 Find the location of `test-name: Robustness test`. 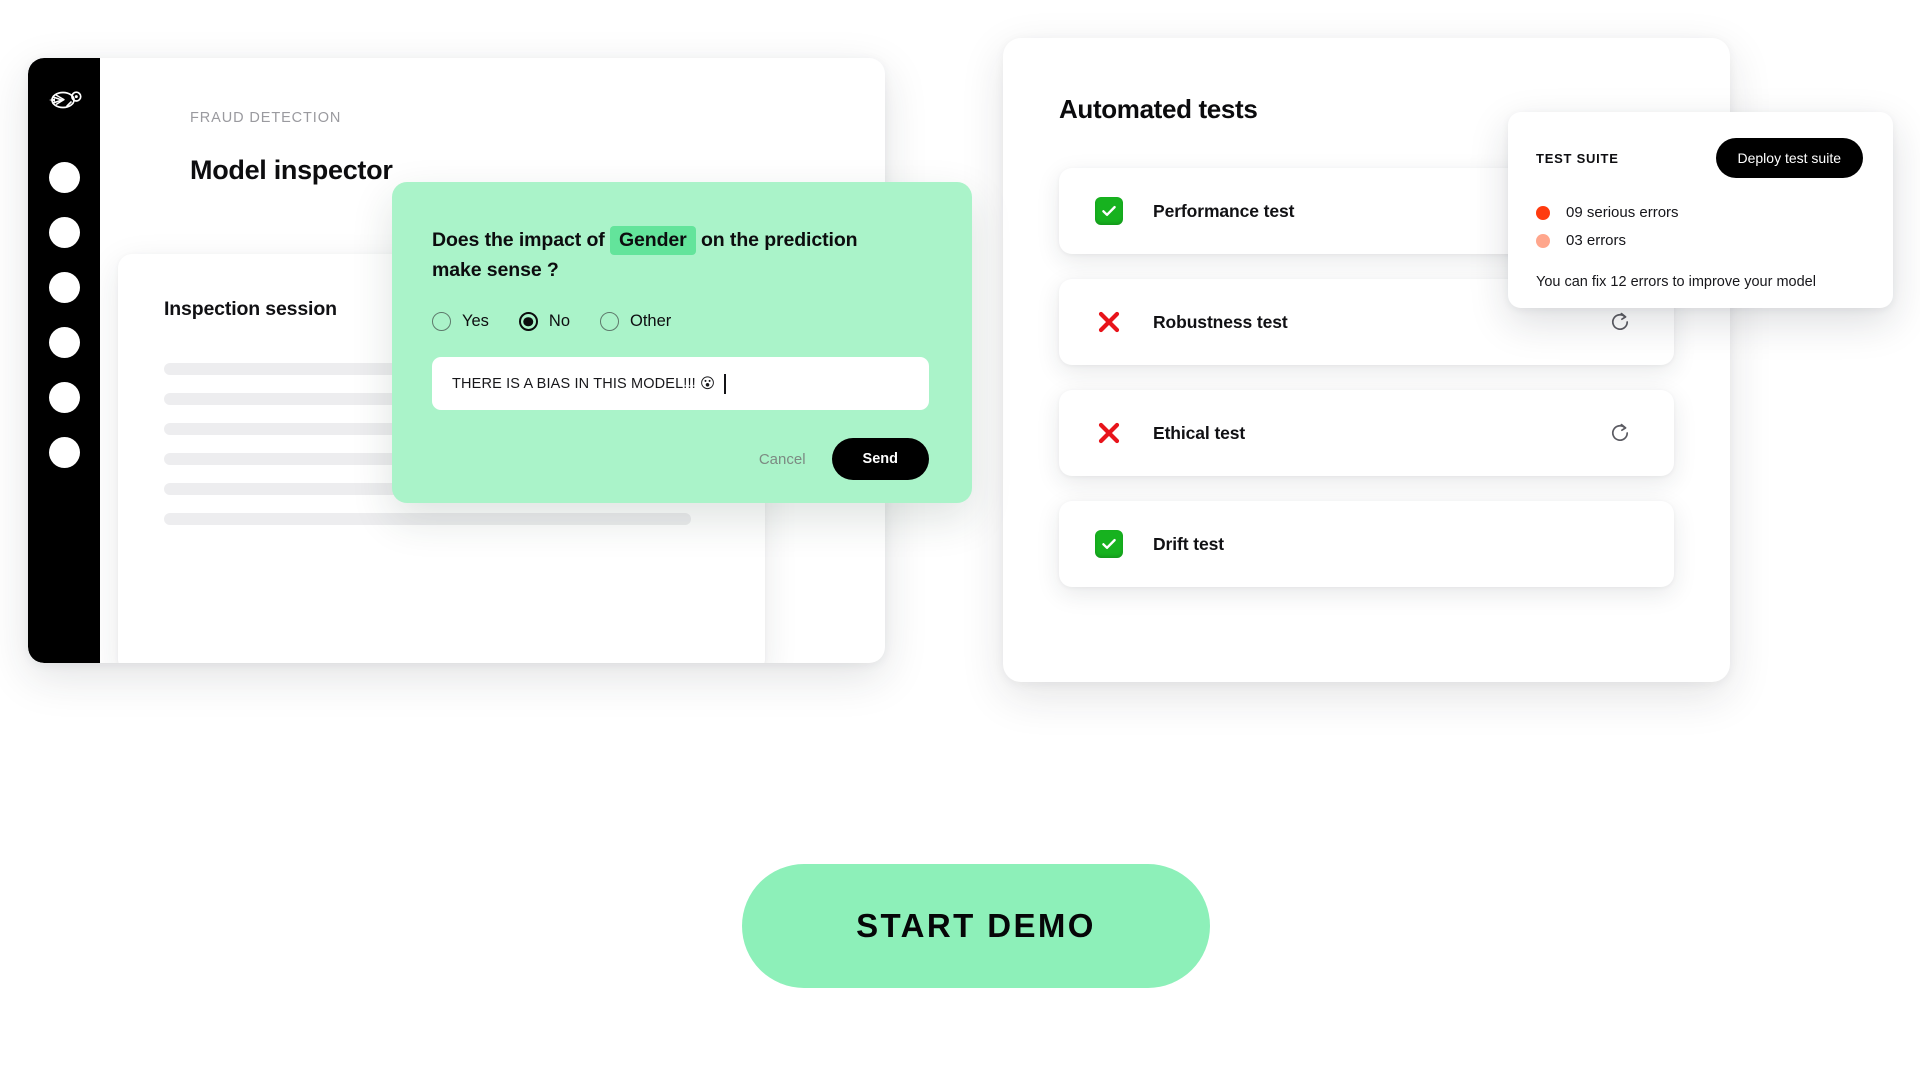

test-name: Robustness test is located at coordinates (1220, 321).